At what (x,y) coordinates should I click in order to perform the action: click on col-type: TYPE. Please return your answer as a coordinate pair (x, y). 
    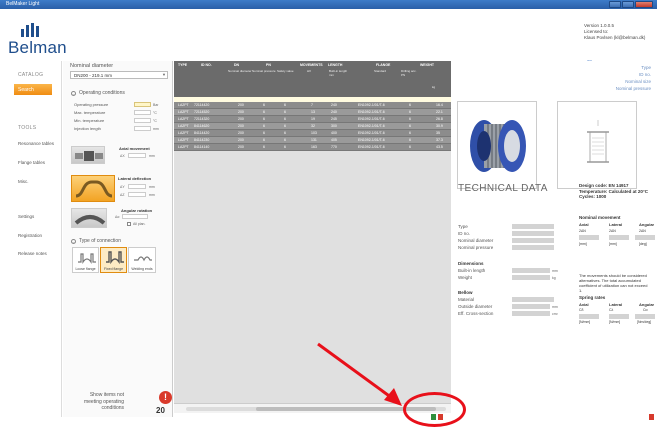
    Looking at the image, I should click on (182, 65).